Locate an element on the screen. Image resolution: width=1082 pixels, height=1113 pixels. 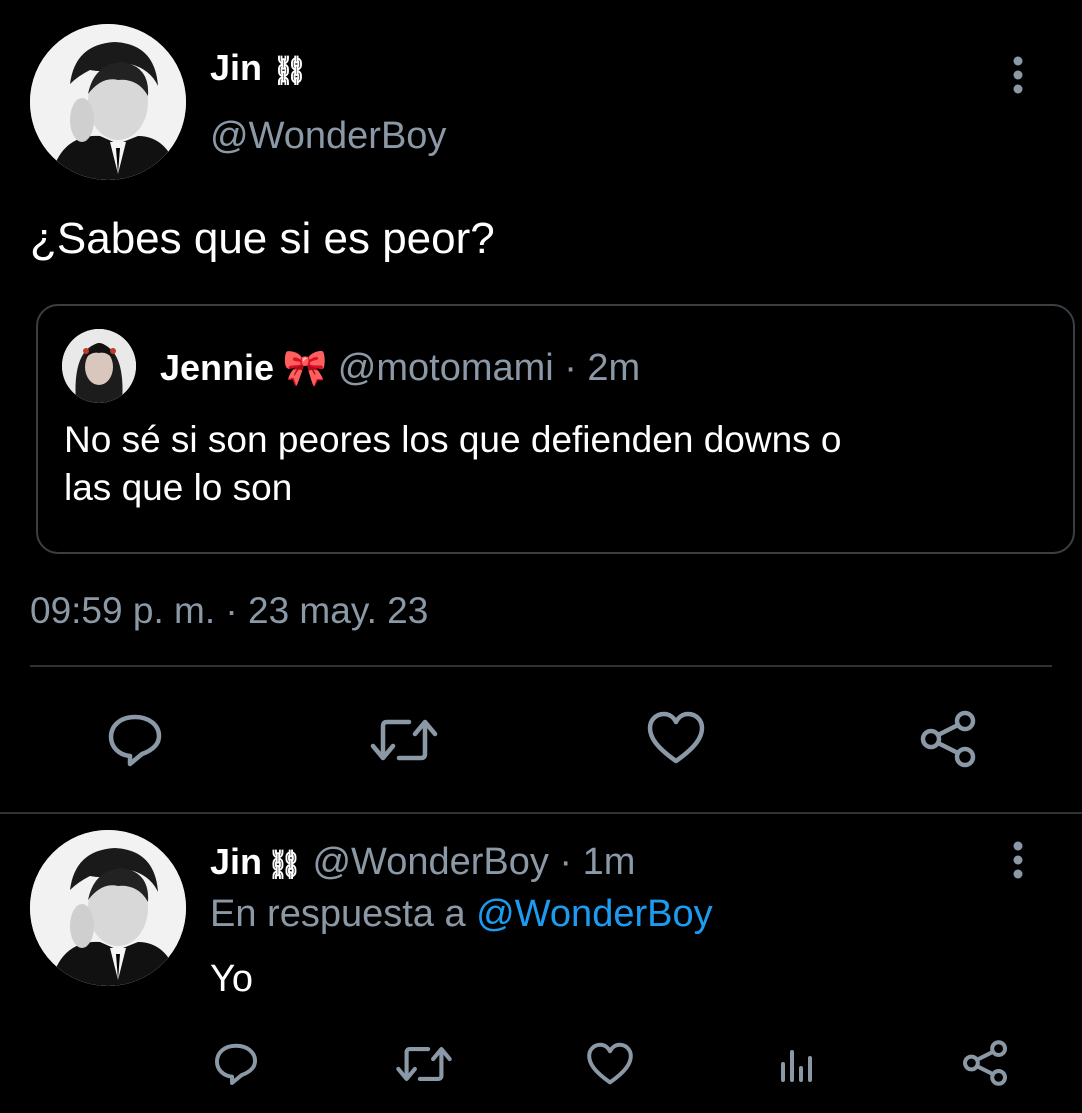
quoted-author-name: Jennie is located at coordinates (217, 367).